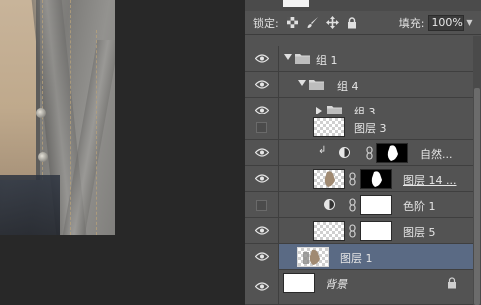 This screenshot has width=481, height=305. Describe the element at coordinates (352, 22) in the screenshot. I see `lock-all-icon` at that location.